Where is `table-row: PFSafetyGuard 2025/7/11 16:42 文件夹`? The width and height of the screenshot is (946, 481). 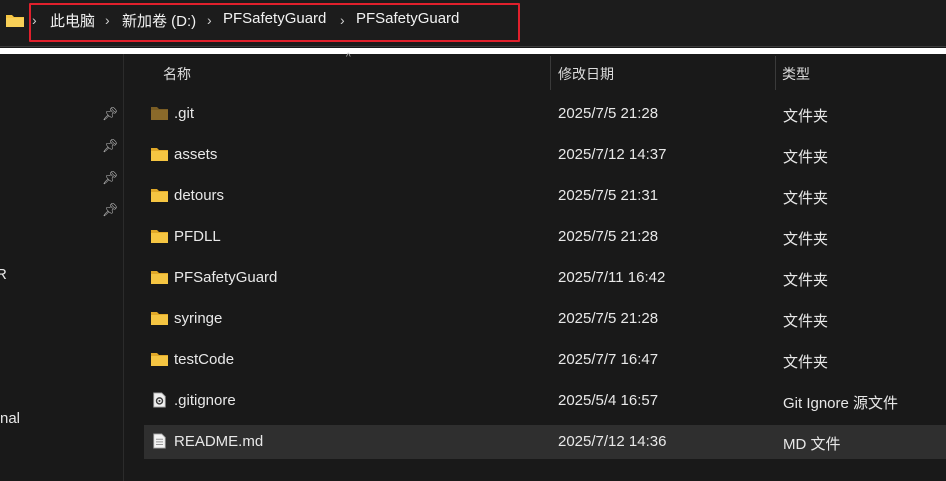 table-row: PFSafetyGuard 2025/7/11 16:42 文件夹 is located at coordinates (545, 278).